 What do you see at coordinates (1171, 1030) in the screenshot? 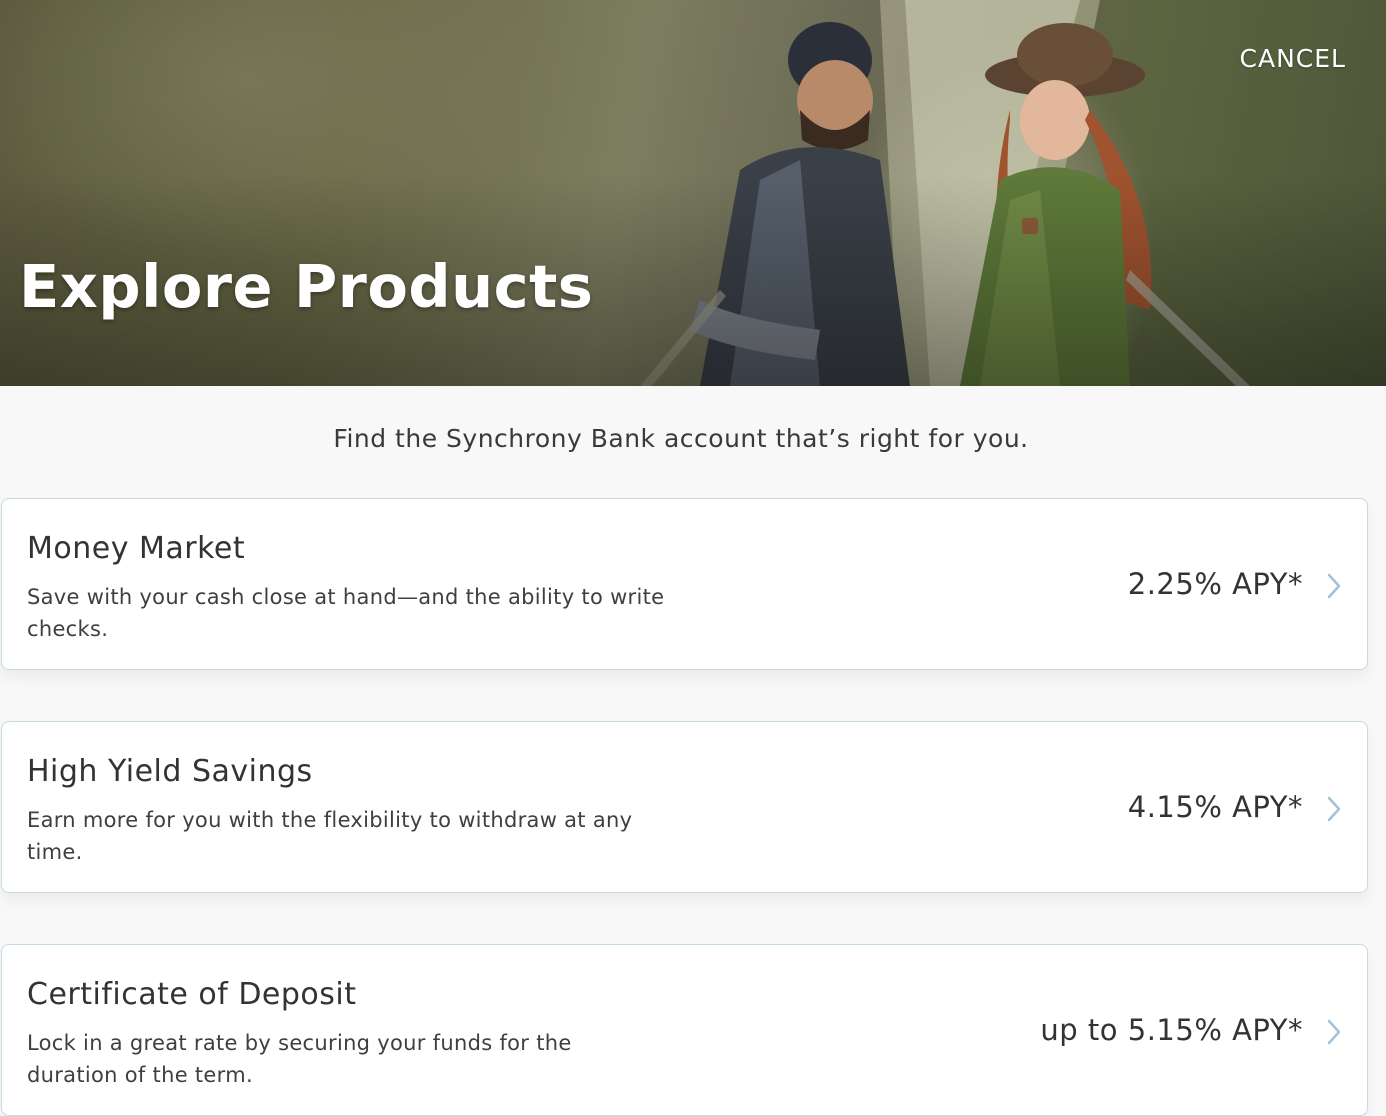
I see `product-rate: up to 5.15% APY*` at bounding box center [1171, 1030].